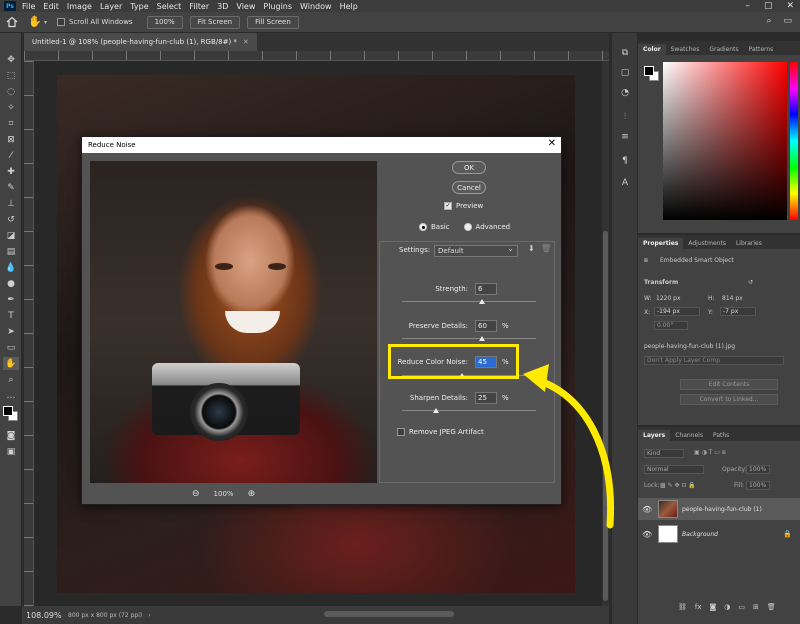  Describe the element at coordinates (768, 21) in the screenshot. I see `search-icon: ⌕` at that location.